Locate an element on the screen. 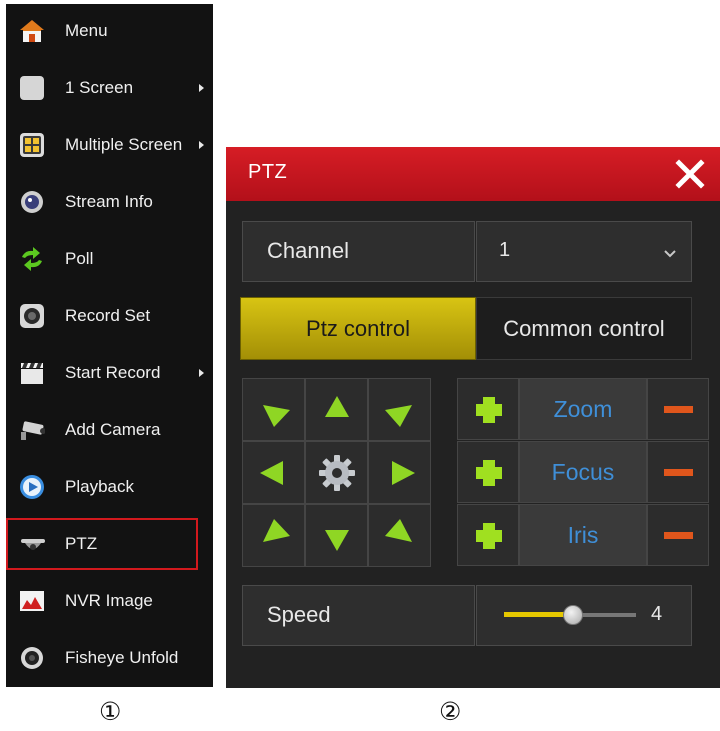 The image size is (720, 731). nvr-image-icon is located at coordinates (32, 601).